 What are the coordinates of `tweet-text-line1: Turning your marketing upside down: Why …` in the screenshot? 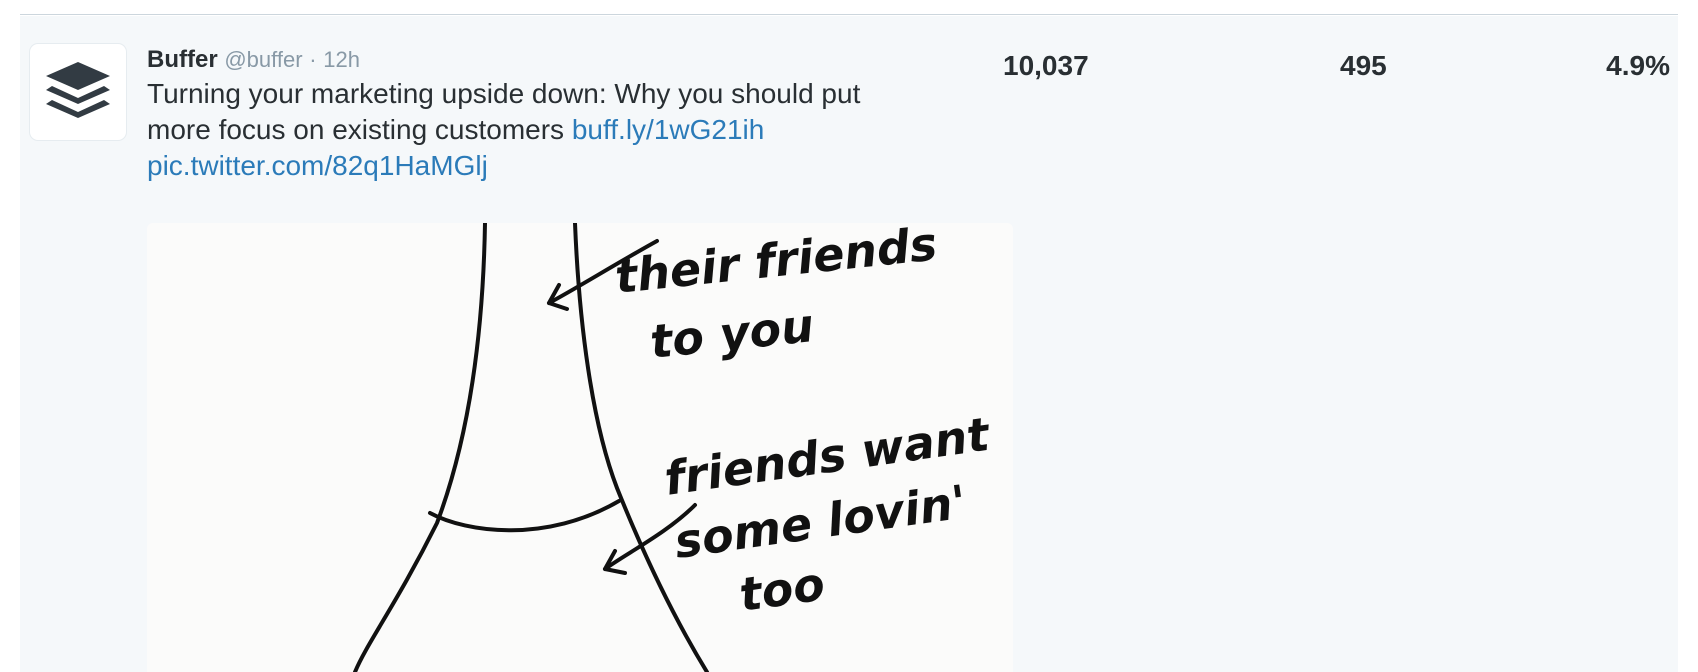 It's located at (504, 93).